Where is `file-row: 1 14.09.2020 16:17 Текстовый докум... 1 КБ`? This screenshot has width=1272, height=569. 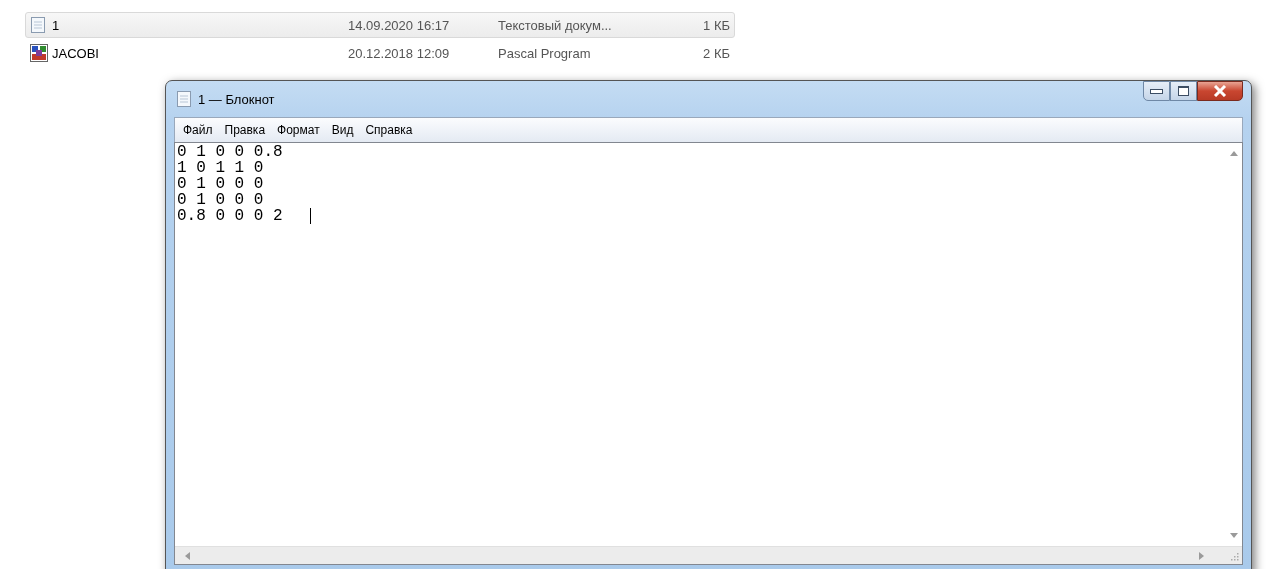
file-row: 1 14.09.2020 16:17 Текстовый докум... 1 КБ is located at coordinates (380, 25).